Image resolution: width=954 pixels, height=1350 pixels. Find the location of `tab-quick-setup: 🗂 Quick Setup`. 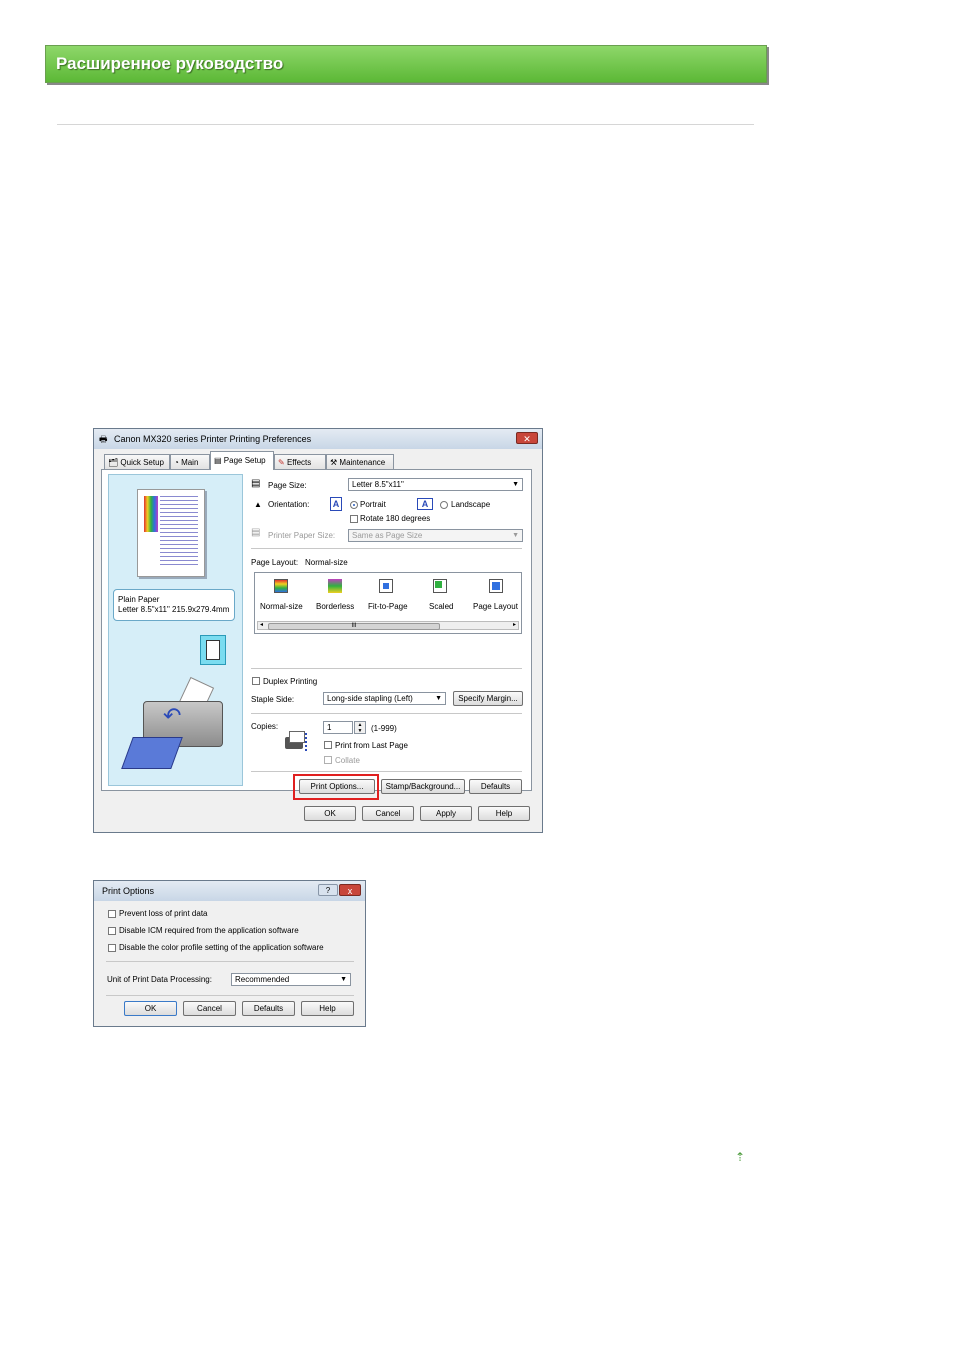

tab-quick-setup: 🗂 Quick Setup is located at coordinates (137, 461).